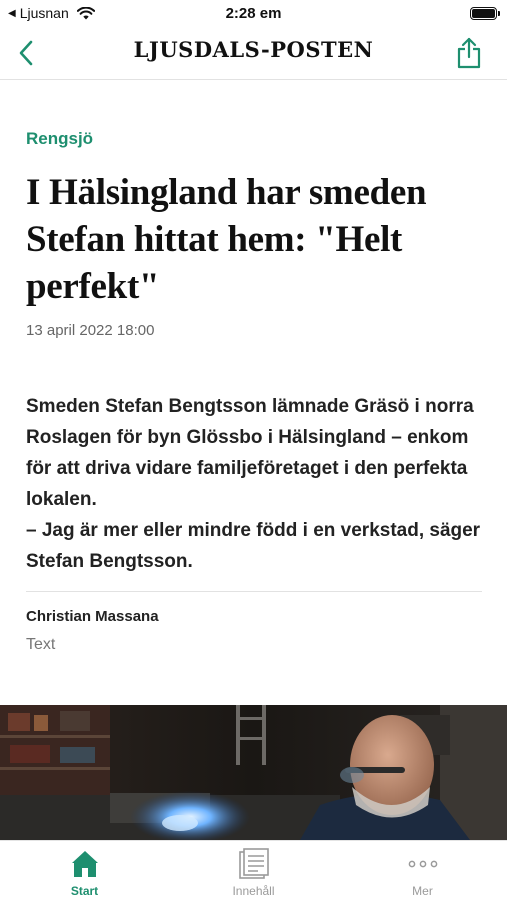  I want to click on divider, so click(254, 591).